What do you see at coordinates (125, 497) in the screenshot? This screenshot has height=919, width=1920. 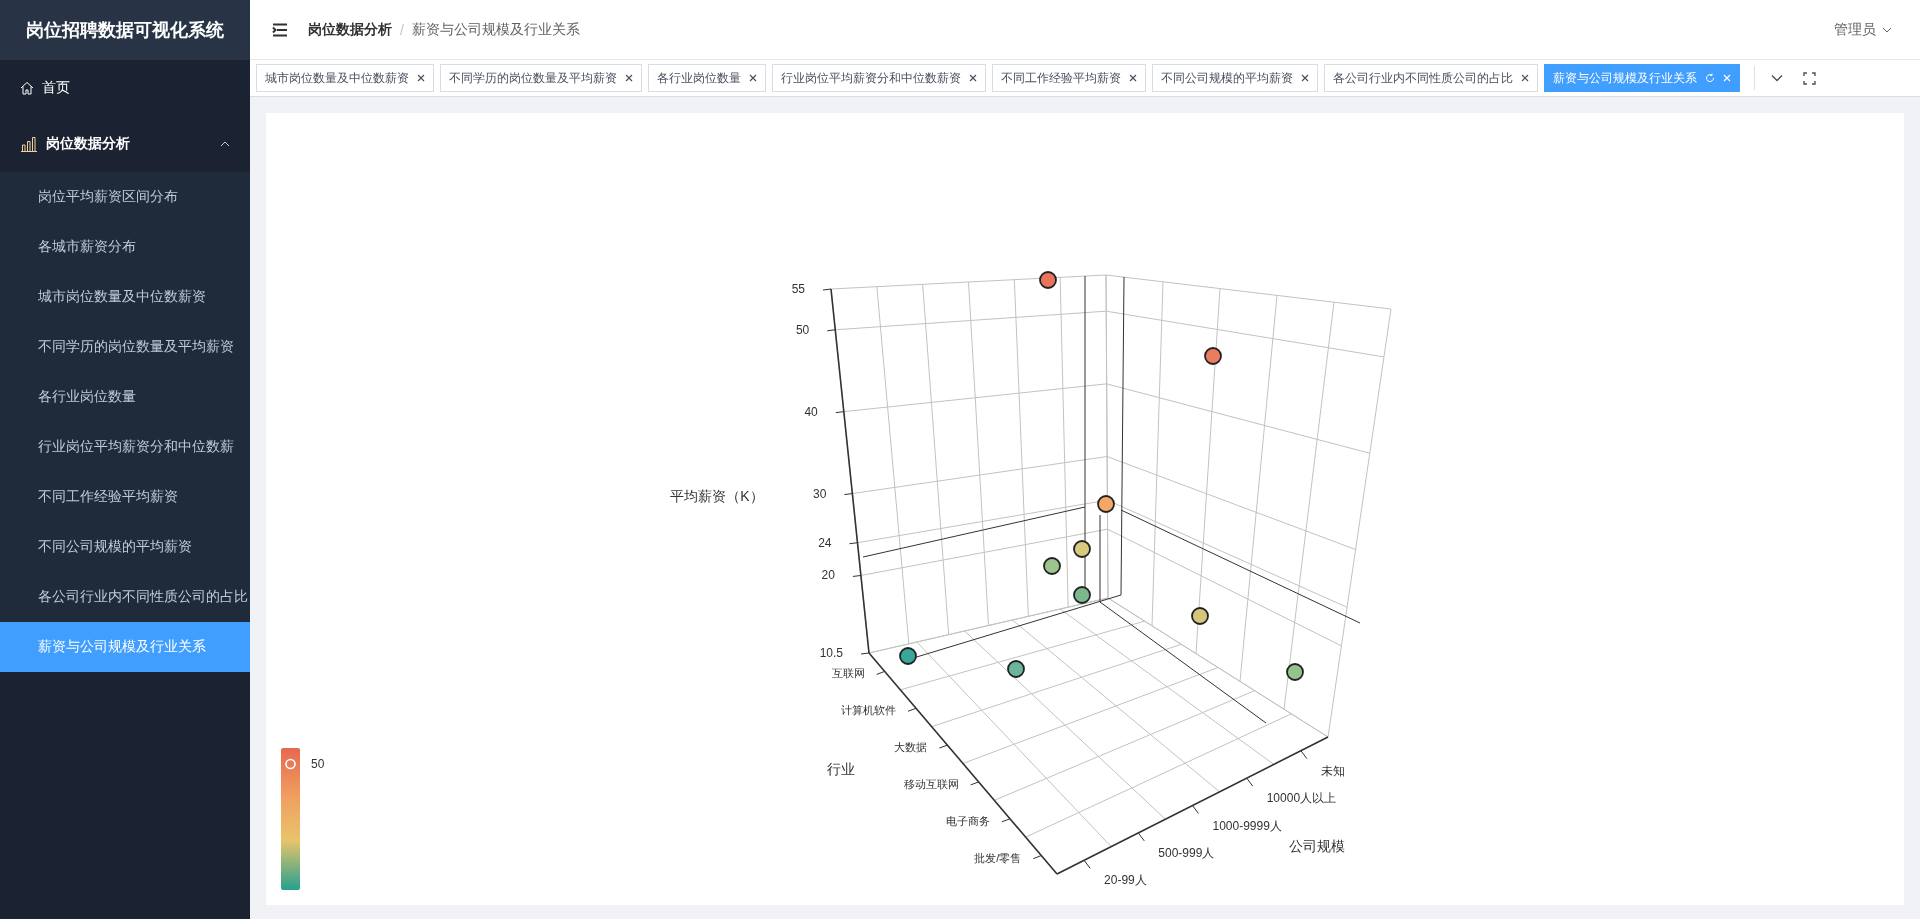 I see `nav-item: 不同工作经验平均薪资` at bounding box center [125, 497].